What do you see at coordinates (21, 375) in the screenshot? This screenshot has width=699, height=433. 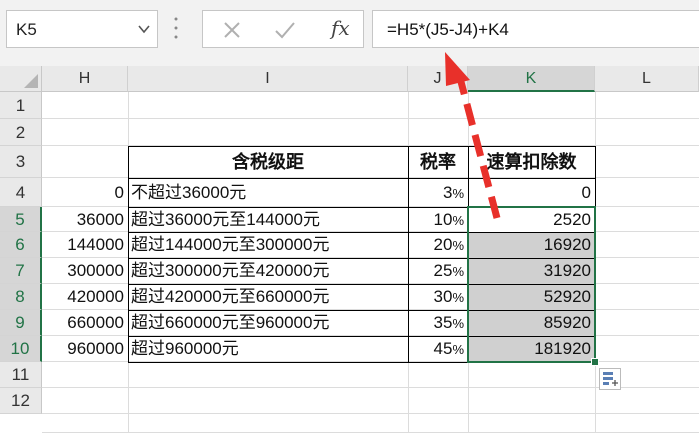 I see `row-header-11: 11` at bounding box center [21, 375].